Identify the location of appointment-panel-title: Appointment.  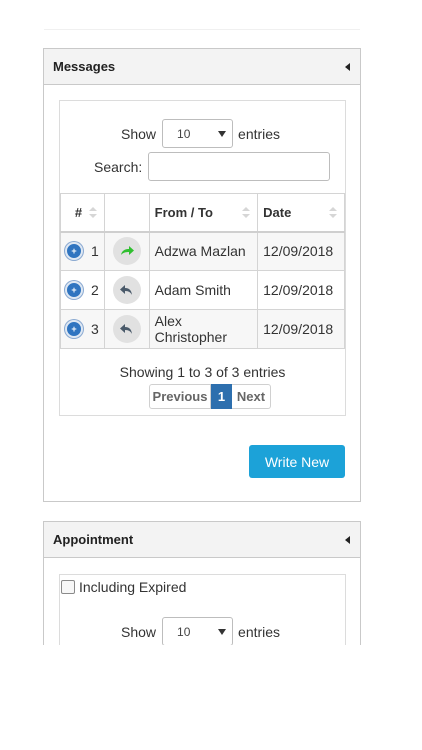
(93, 539).